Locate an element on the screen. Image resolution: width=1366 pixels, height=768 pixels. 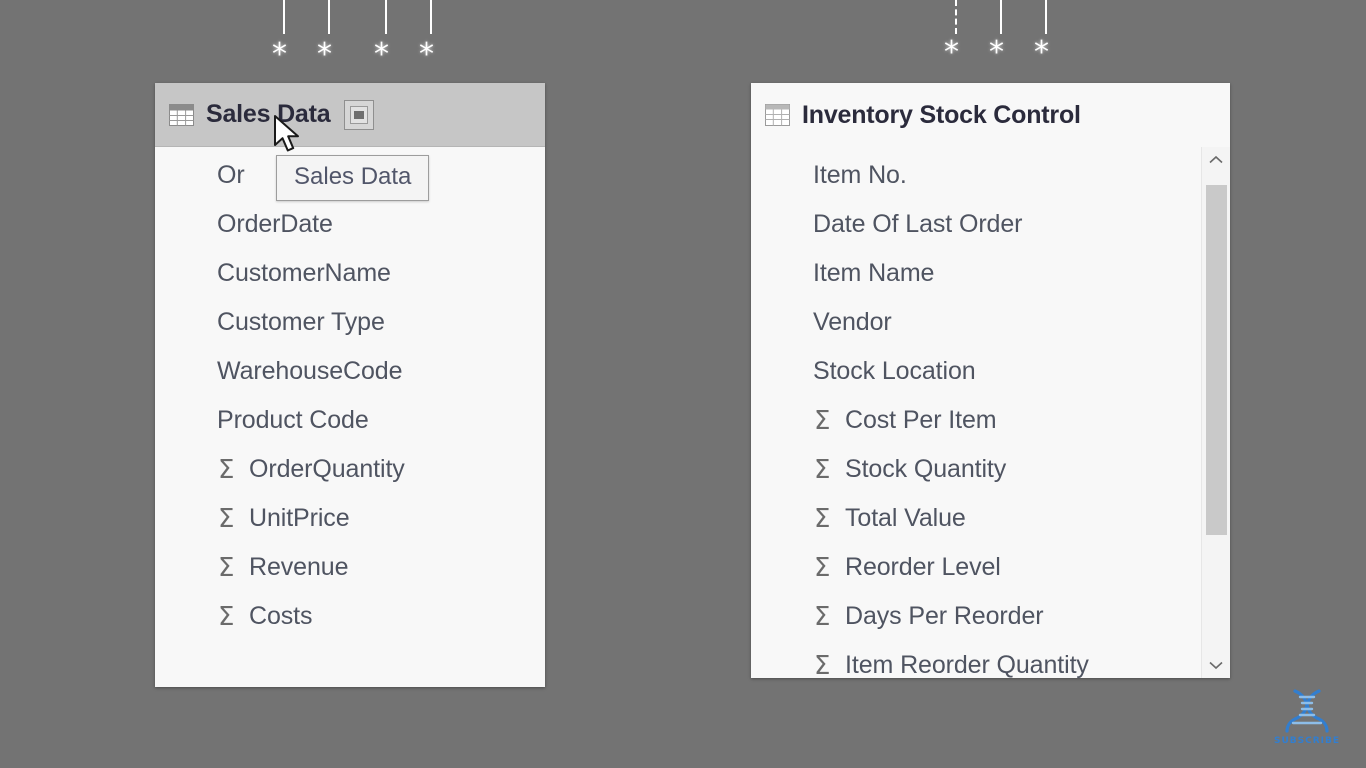
focus-mode-icon is located at coordinates (359, 114).